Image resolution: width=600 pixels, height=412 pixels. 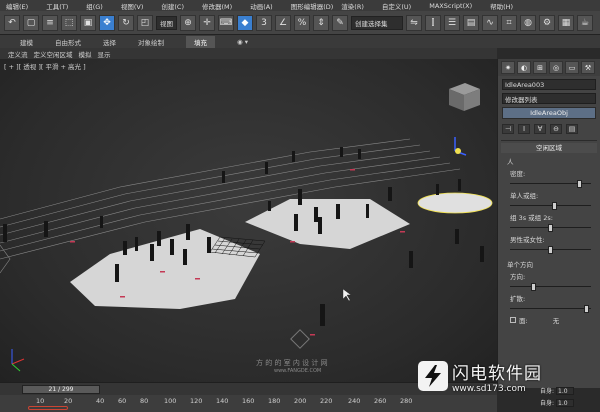 I want to click on spread-knob, so click(x=586, y=309).